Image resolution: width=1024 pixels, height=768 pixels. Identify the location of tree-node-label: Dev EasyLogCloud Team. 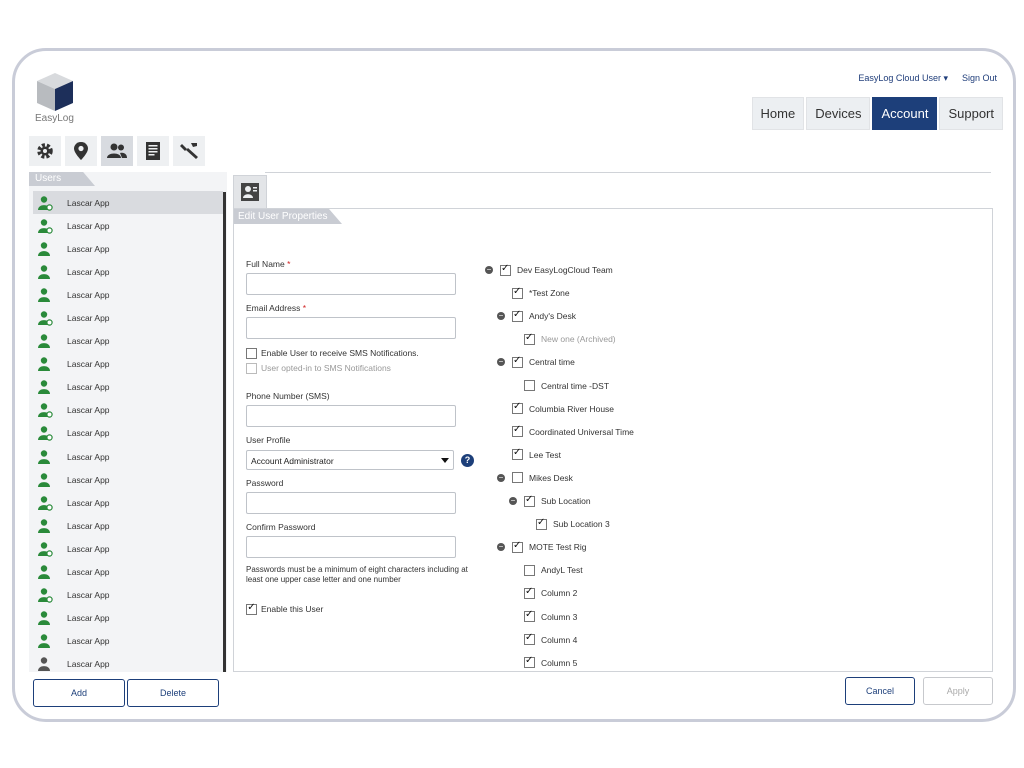
(565, 270).